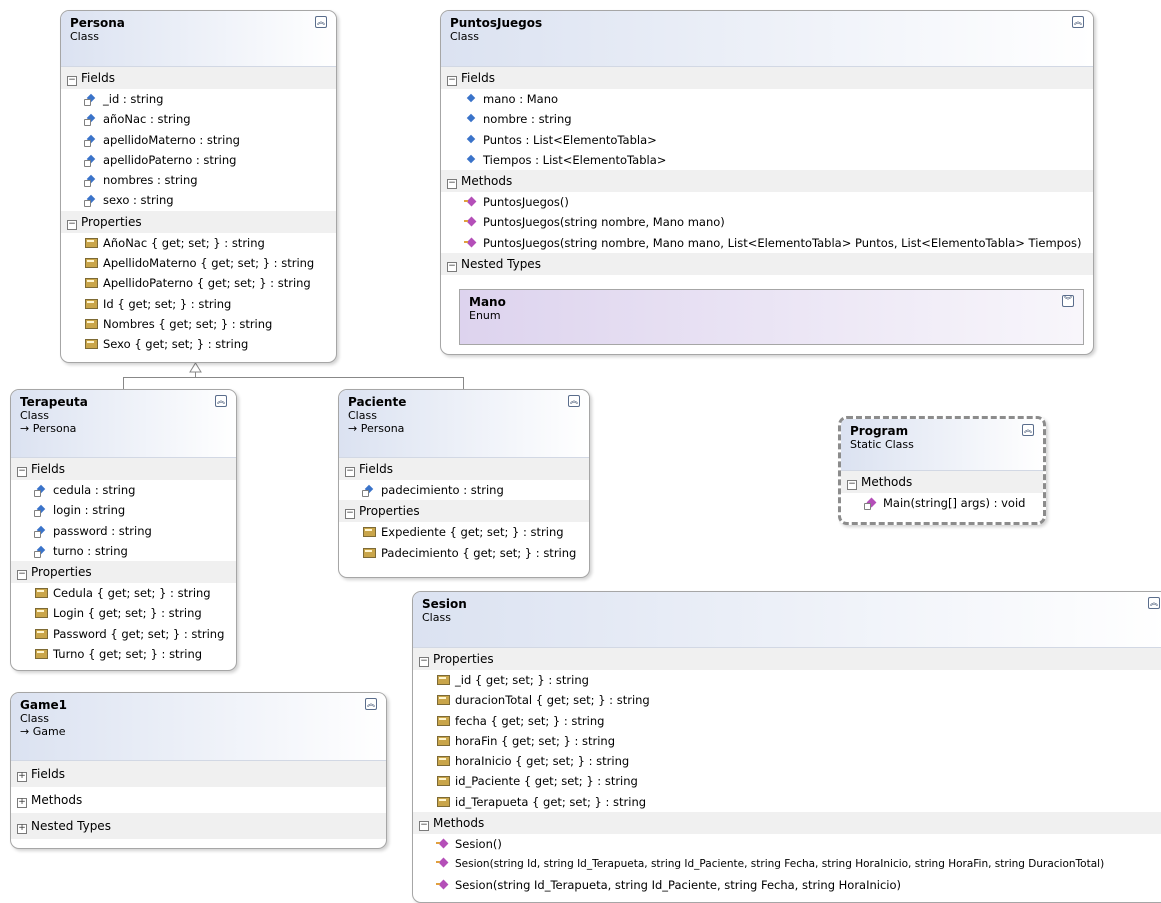 The image size is (1161, 903). I want to click on member-property: Cedula { get; set; } : string, so click(123, 593).